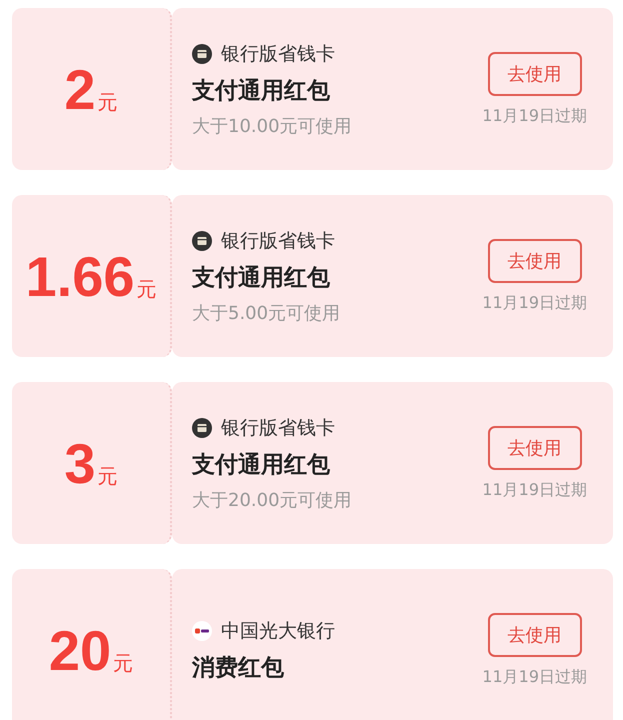 The height and width of the screenshot is (720, 623). What do you see at coordinates (278, 631) in the screenshot?
I see `issuer-name: 中国光大银行` at bounding box center [278, 631].